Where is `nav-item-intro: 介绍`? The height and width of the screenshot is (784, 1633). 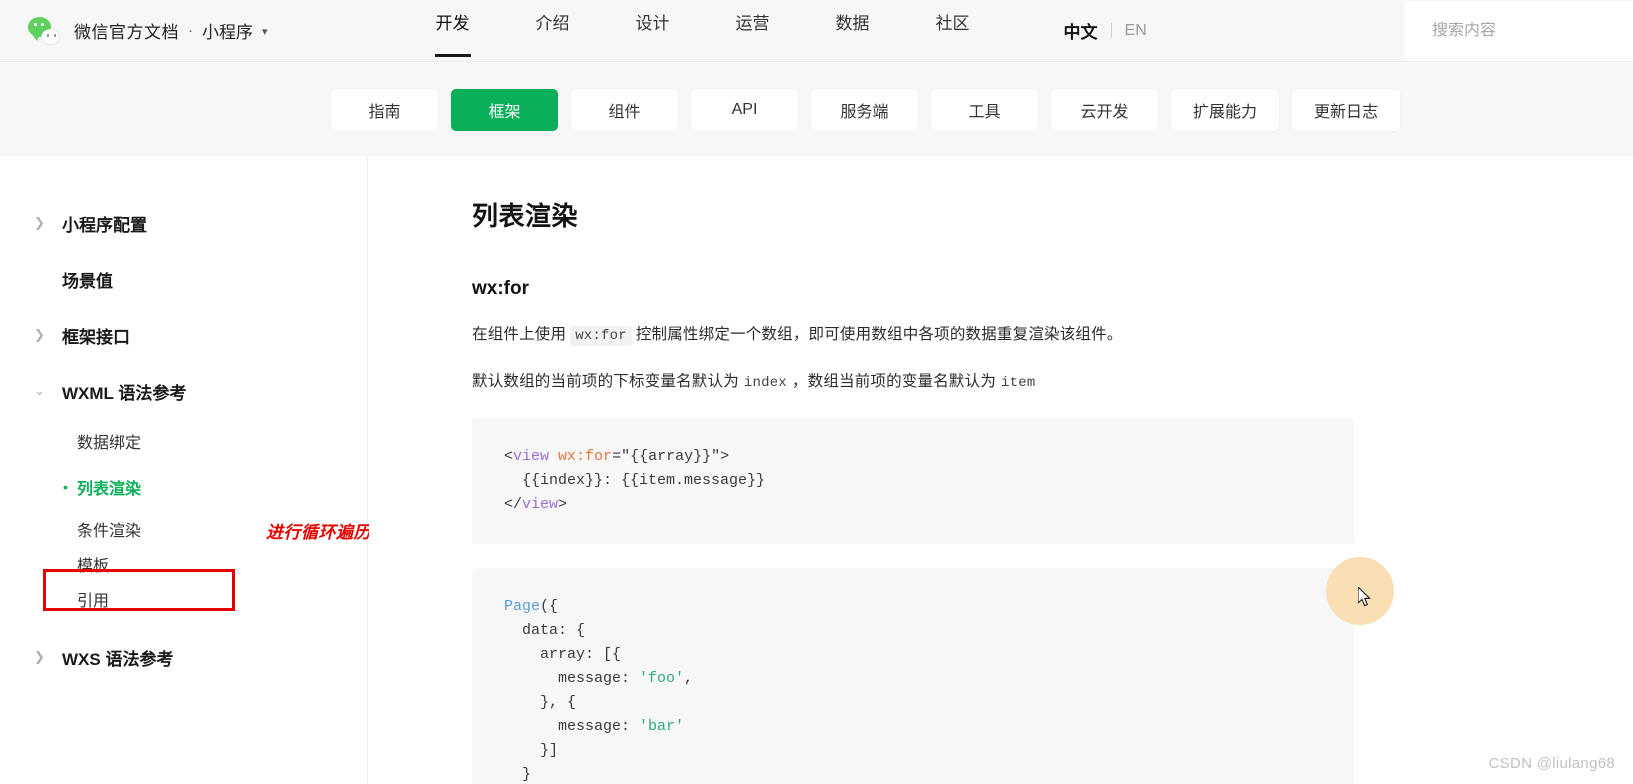
nav-item-intro: 介绍 is located at coordinates (553, 31).